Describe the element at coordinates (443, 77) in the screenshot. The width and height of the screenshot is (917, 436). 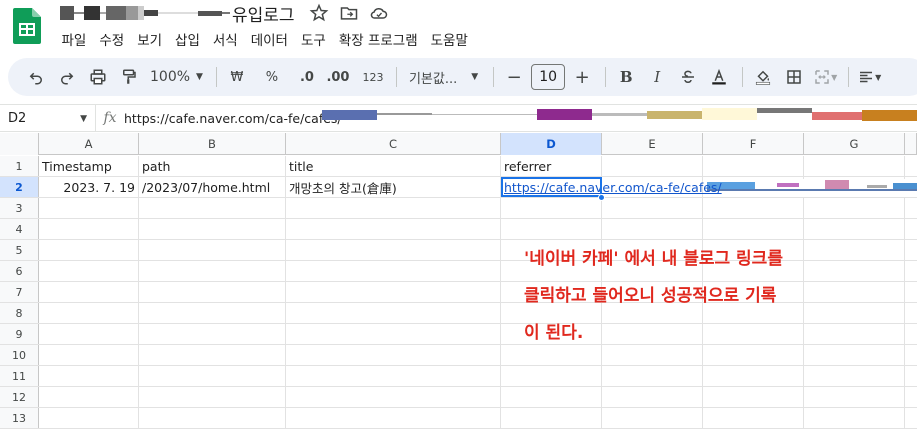
I see `font-select: 기본값... ▼` at that location.